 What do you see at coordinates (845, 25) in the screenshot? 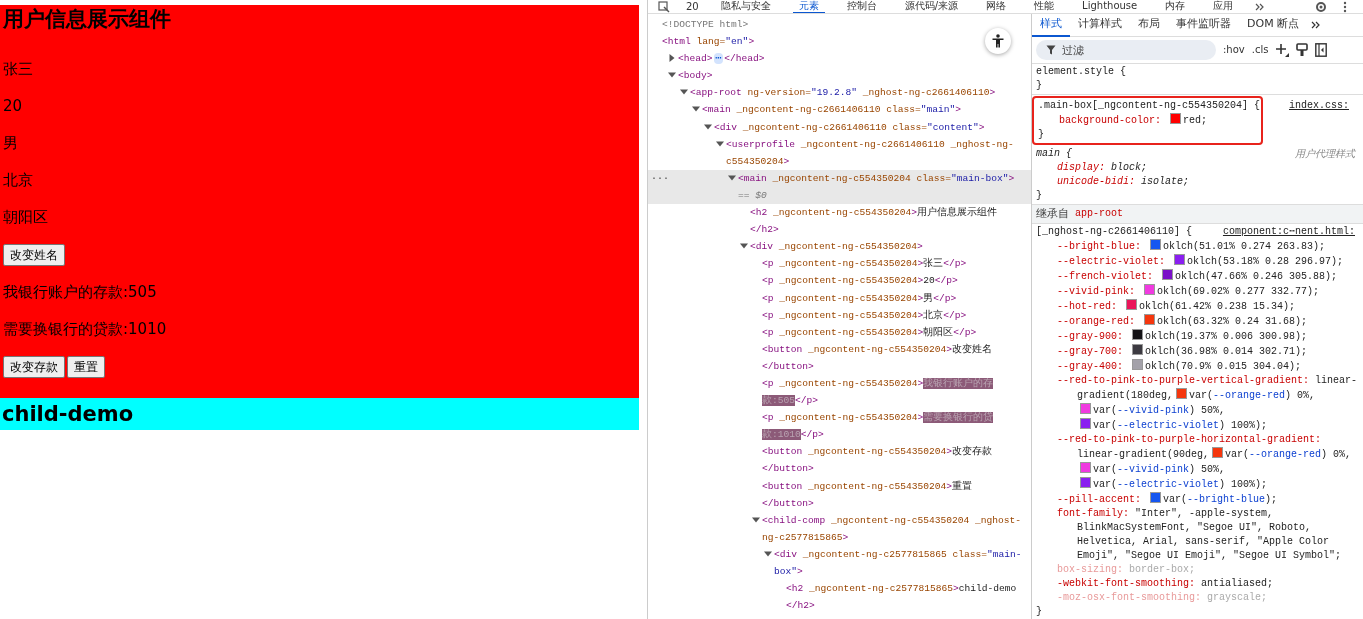
I see `dom-node-line: <!DOCTYPE html>` at bounding box center [845, 25].